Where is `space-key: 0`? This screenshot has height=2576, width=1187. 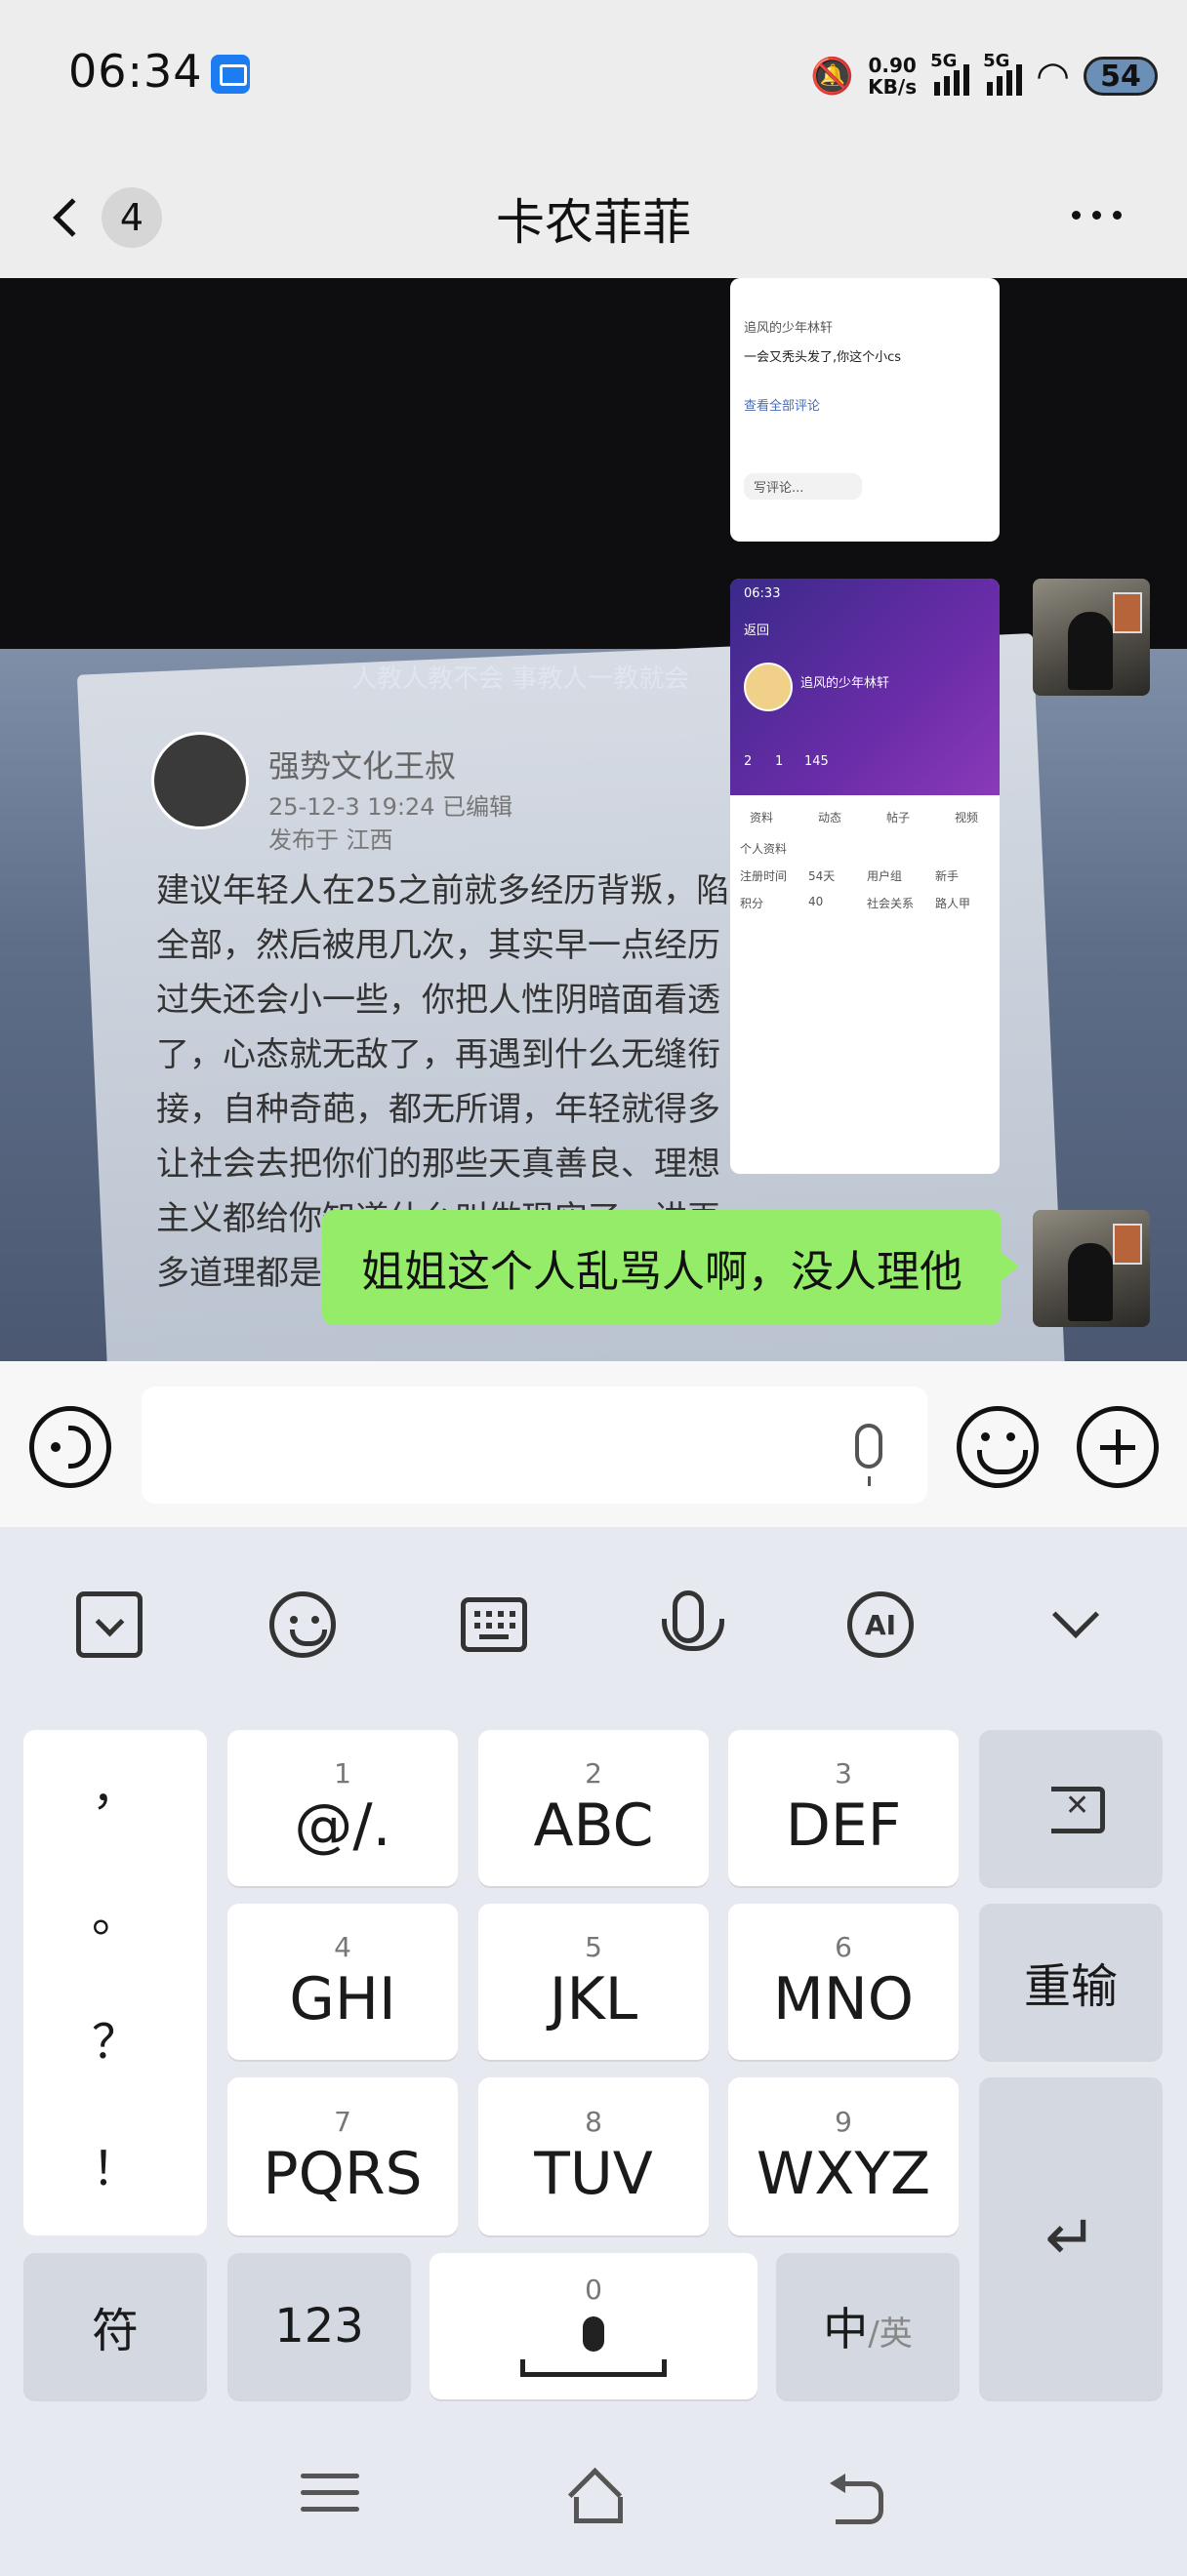 space-key: 0 is located at coordinates (593, 2326).